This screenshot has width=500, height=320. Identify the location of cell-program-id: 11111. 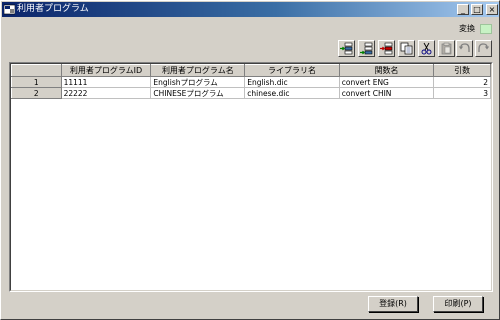
(106, 82).